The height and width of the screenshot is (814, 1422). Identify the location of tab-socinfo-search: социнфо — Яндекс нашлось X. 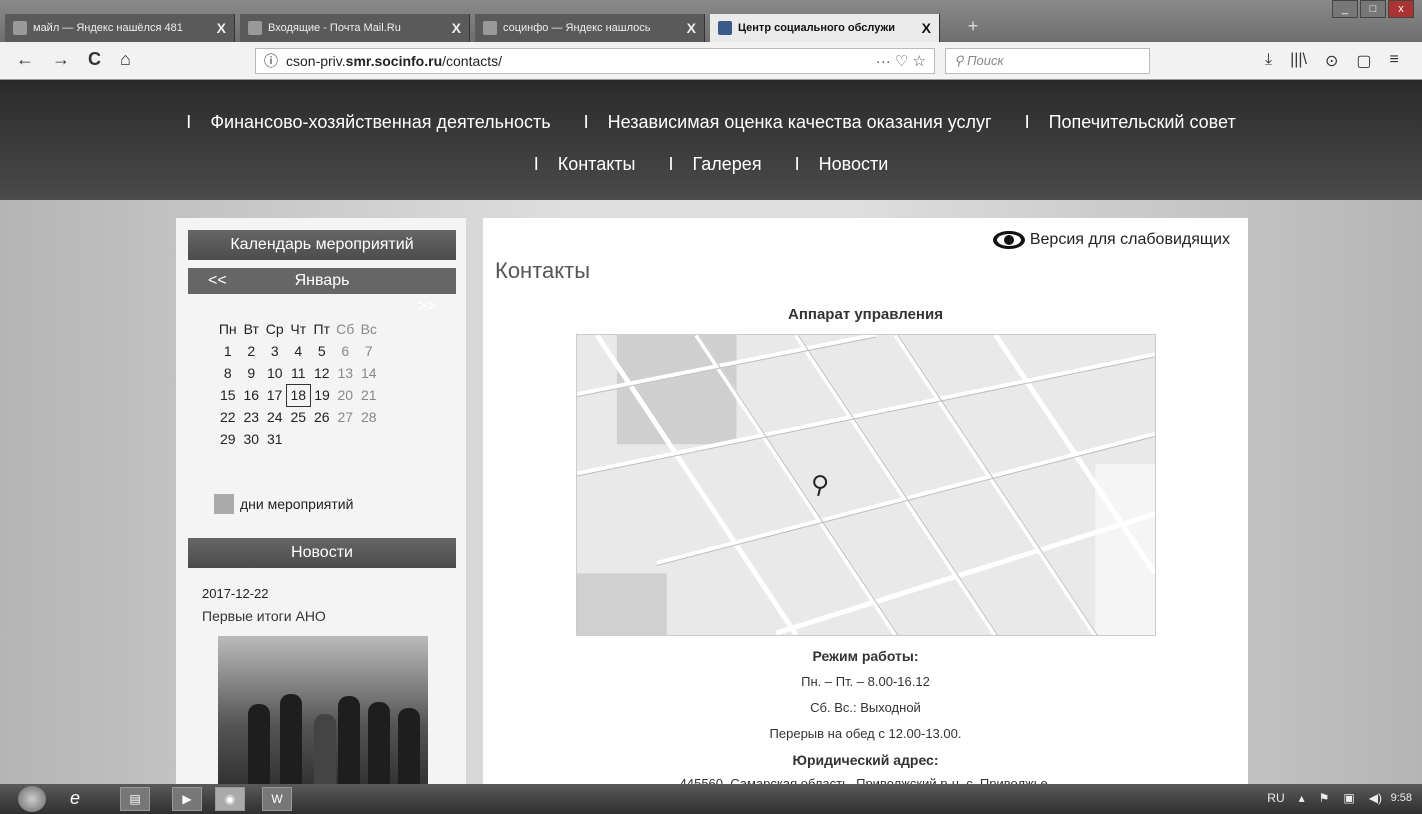
(590, 28).